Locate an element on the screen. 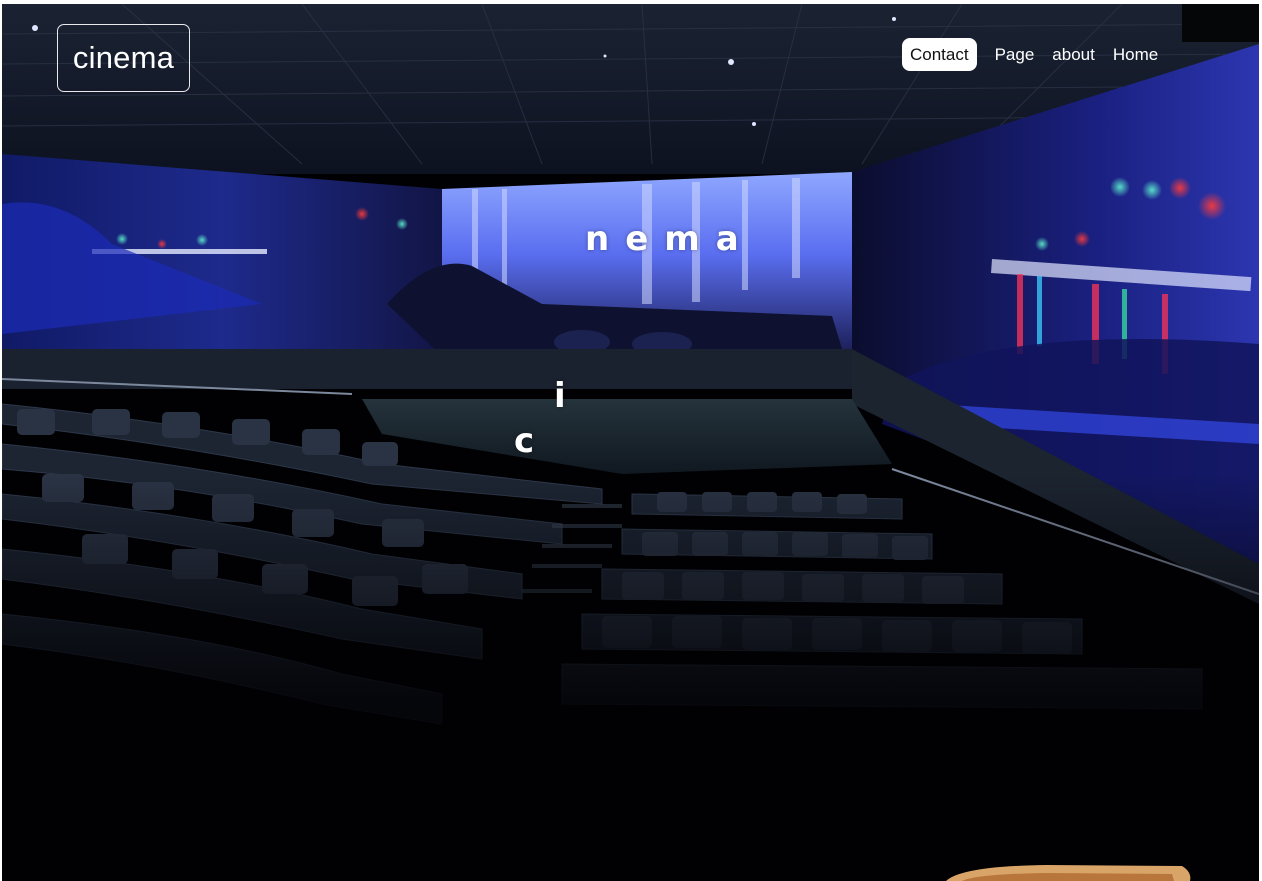 The width and height of the screenshot is (1262, 881). nav-item-page: Page is located at coordinates (1015, 54).